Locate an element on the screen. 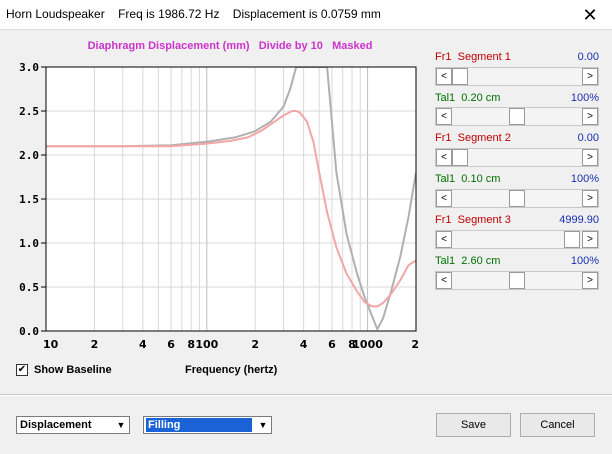 The height and width of the screenshot is (454, 612). taper-2-value: 100% is located at coordinates (584, 179).